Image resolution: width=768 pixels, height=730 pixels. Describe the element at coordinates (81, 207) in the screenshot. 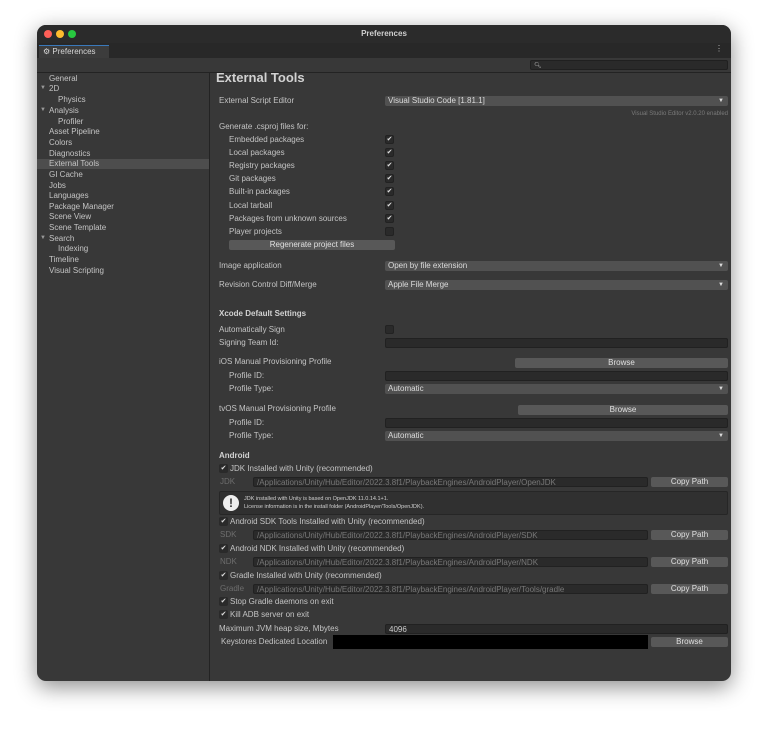

I see `sidebar-item-package-manager: Package Manager` at that location.